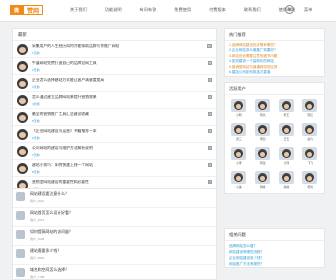 Image resolution: width=336 pixels, height=280 pixels. What do you see at coordinates (274, 35) in the screenshot?
I see `hot-title: 热门推荐` at bounding box center [274, 35].